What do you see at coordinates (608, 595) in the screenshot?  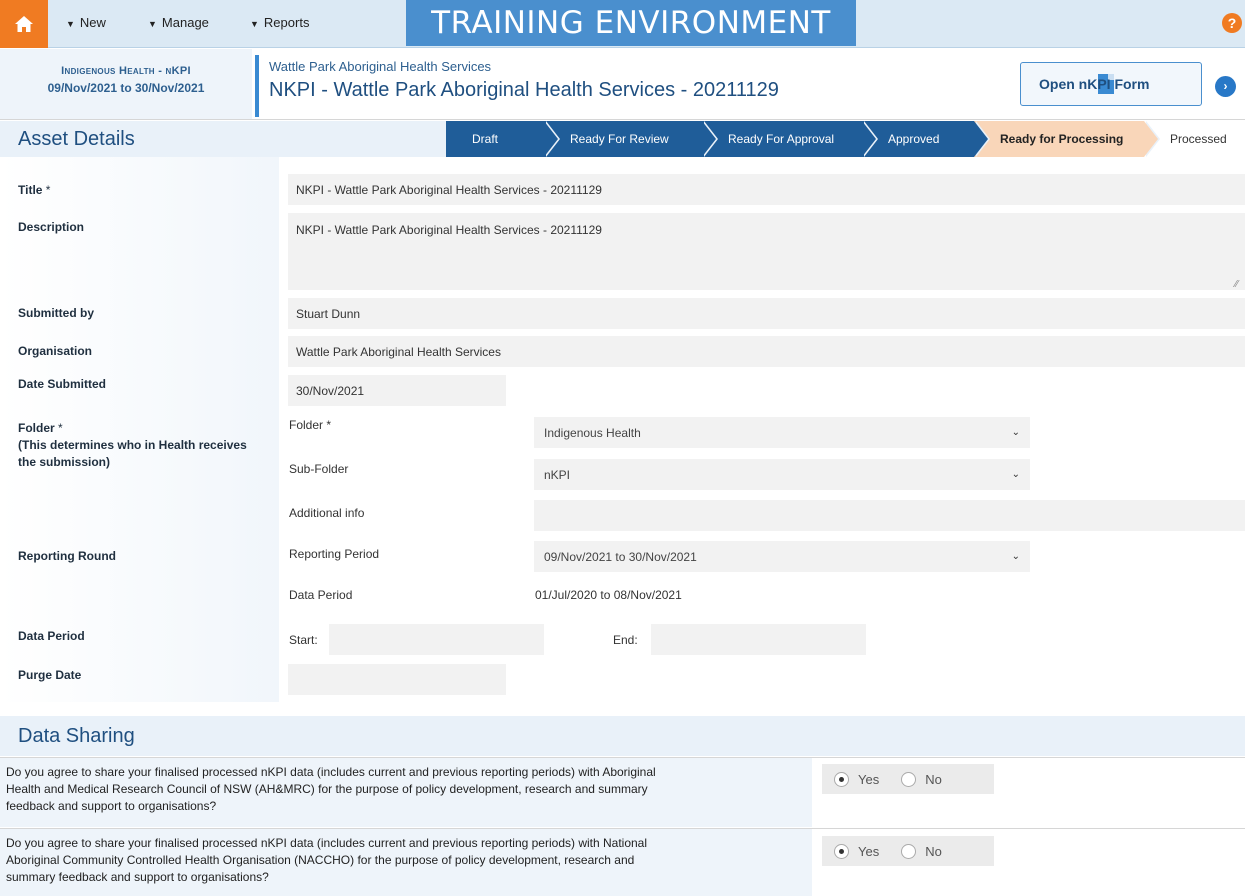 I see `data-period-value: 01/Jul/2020 to 08/Nov/2021` at bounding box center [608, 595].